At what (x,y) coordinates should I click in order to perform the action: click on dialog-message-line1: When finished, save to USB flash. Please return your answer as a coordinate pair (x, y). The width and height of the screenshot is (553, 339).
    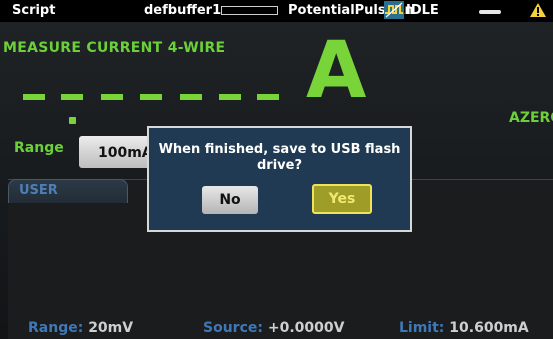
    Looking at the image, I should click on (279, 149).